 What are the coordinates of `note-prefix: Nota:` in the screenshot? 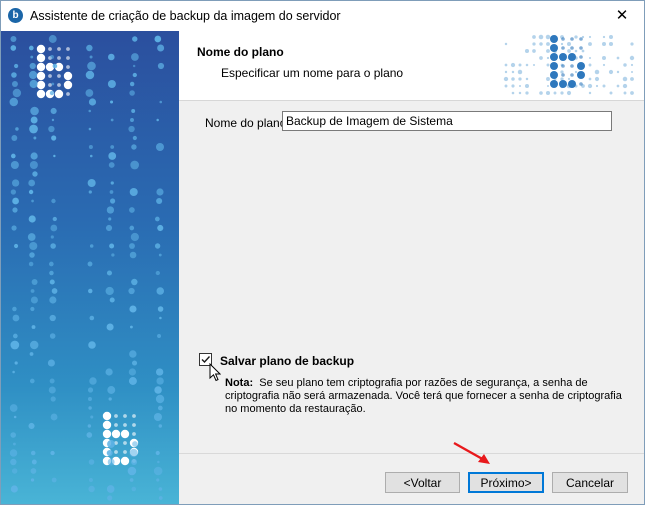 It's located at (239, 383).